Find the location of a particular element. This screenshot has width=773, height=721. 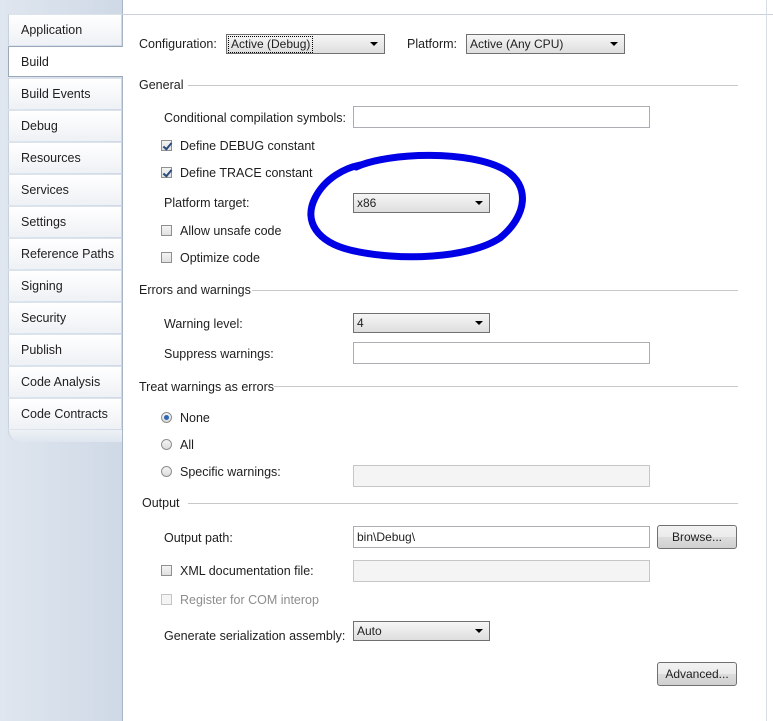

radio-specific-label: Specific warnings: is located at coordinates (230, 472).